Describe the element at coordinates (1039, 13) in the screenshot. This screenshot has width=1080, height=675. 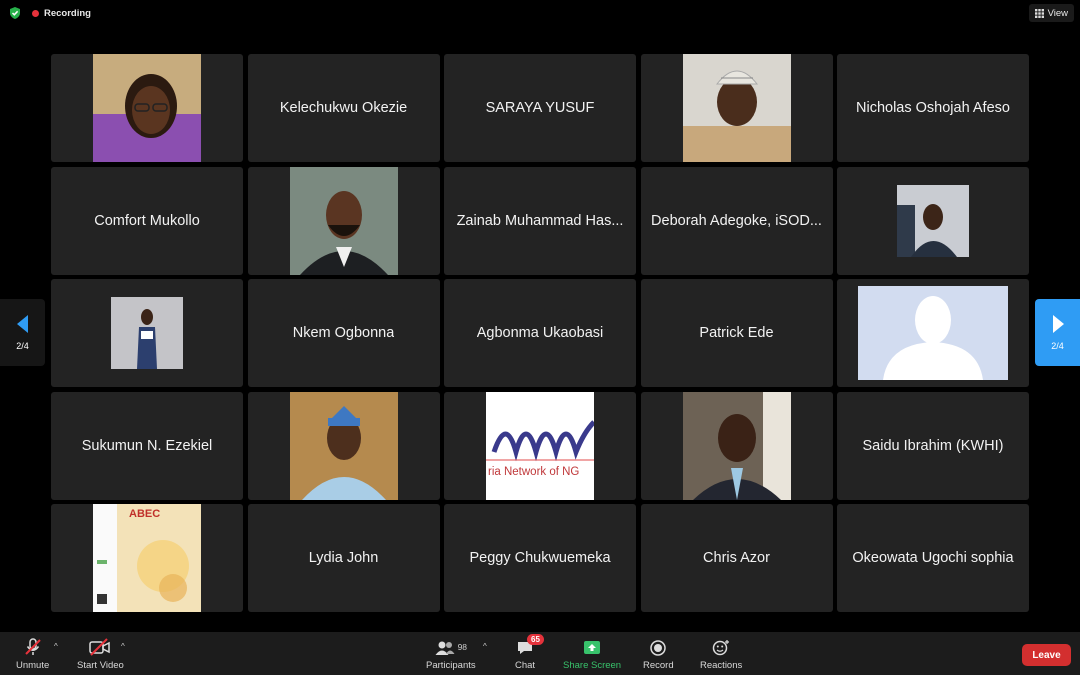
I see `grid-icon` at that location.